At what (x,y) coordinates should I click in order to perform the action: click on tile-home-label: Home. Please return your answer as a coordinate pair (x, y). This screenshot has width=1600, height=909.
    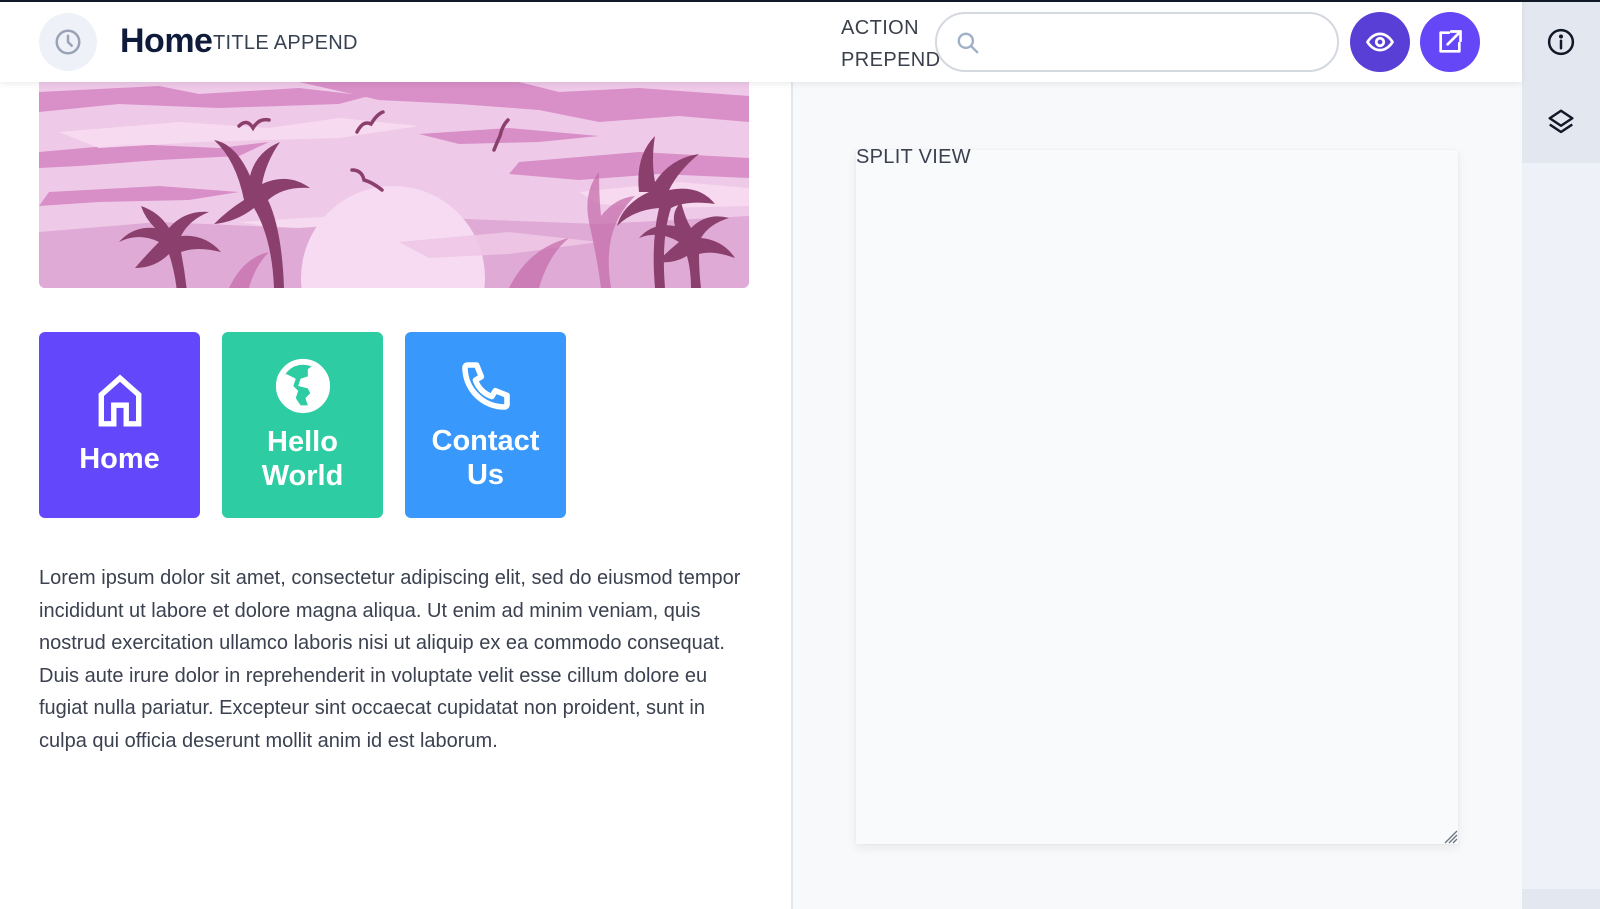
    Looking at the image, I should click on (119, 459).